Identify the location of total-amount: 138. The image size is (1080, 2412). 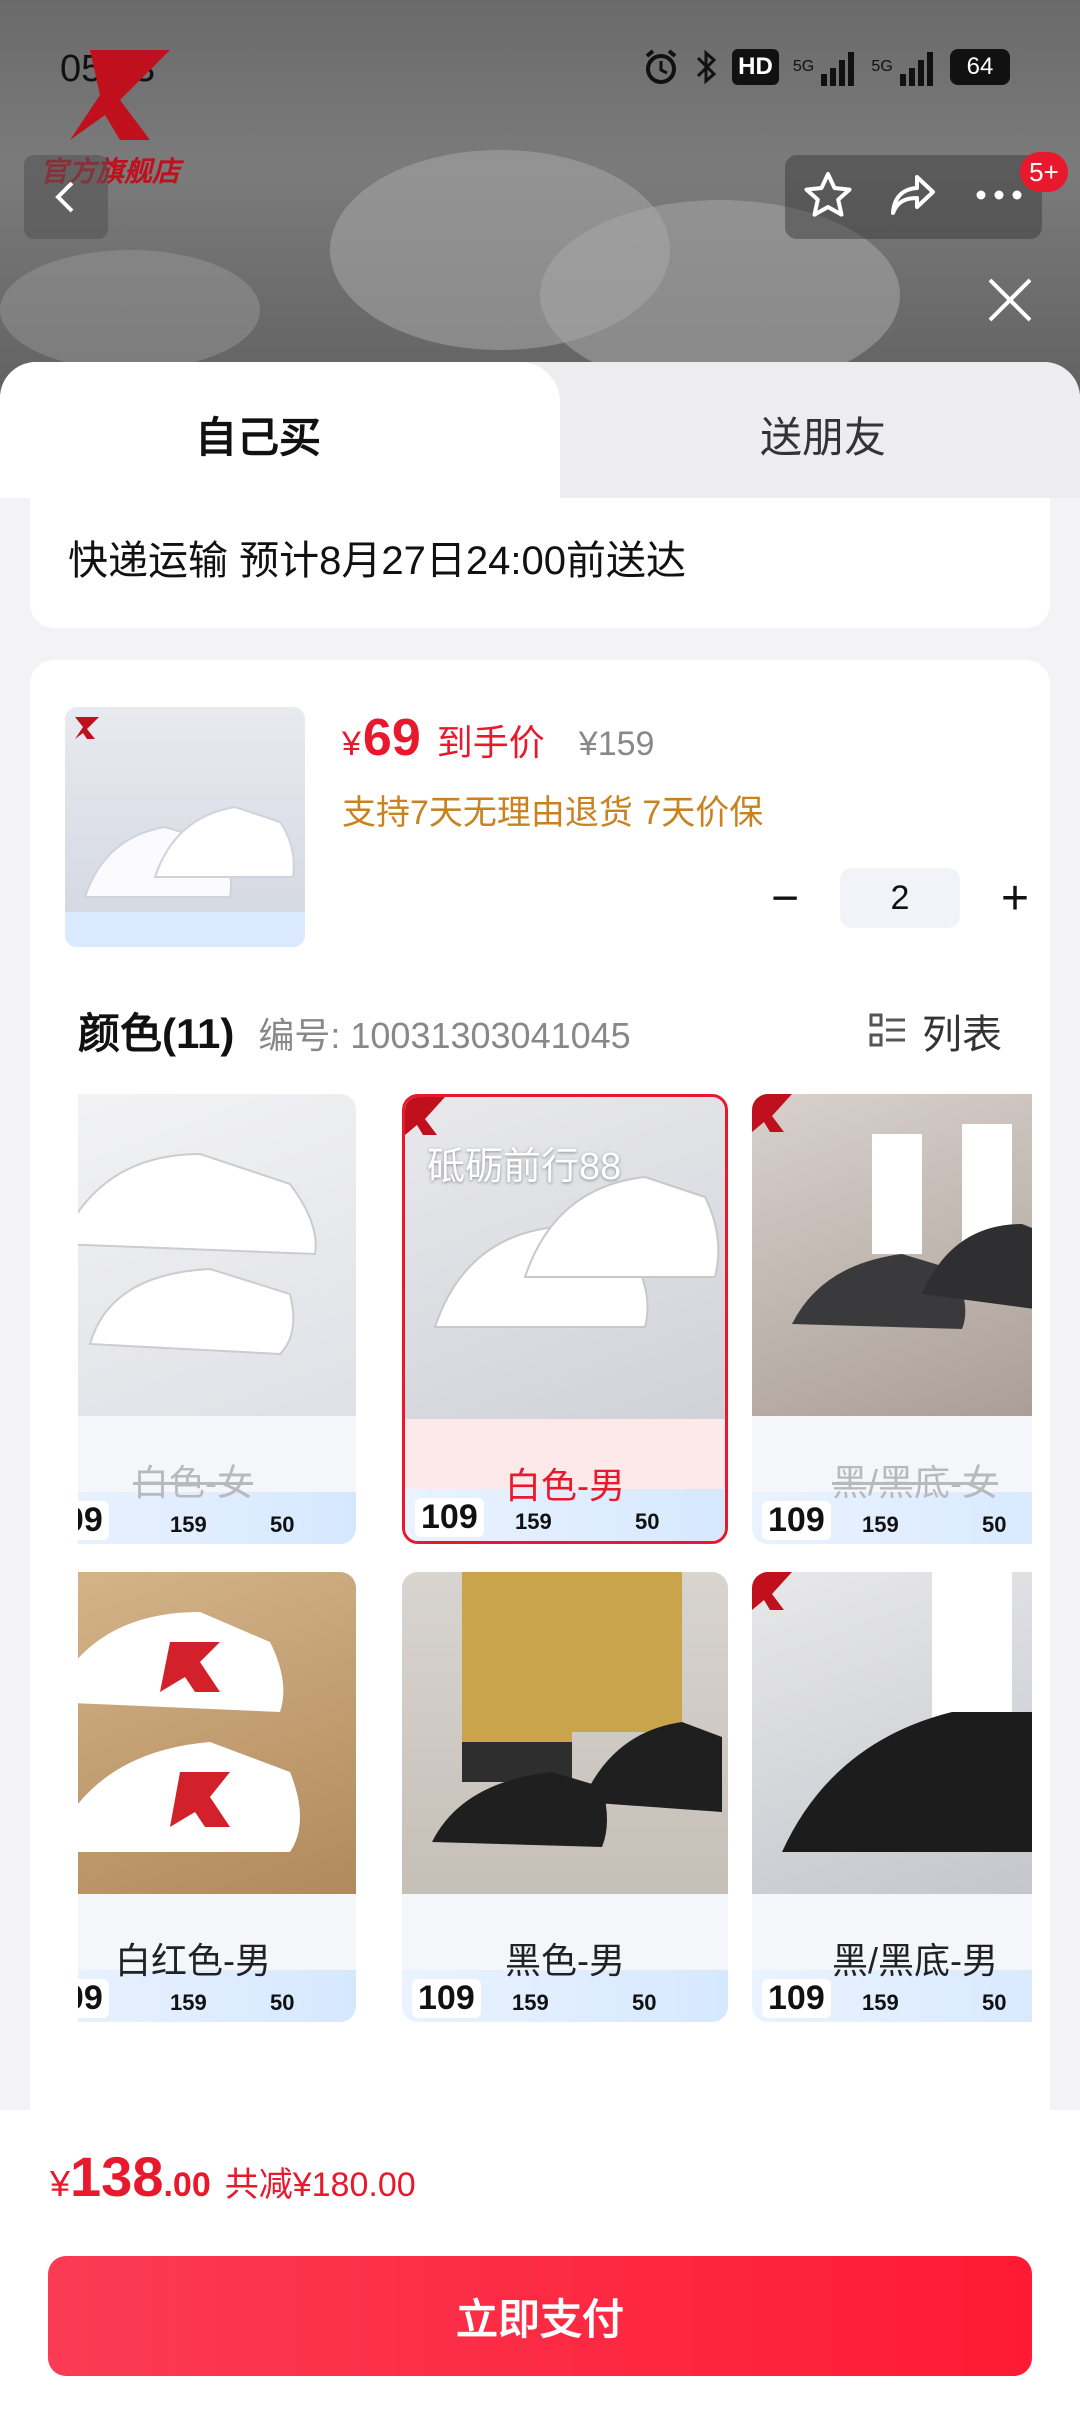
(117, 2176).